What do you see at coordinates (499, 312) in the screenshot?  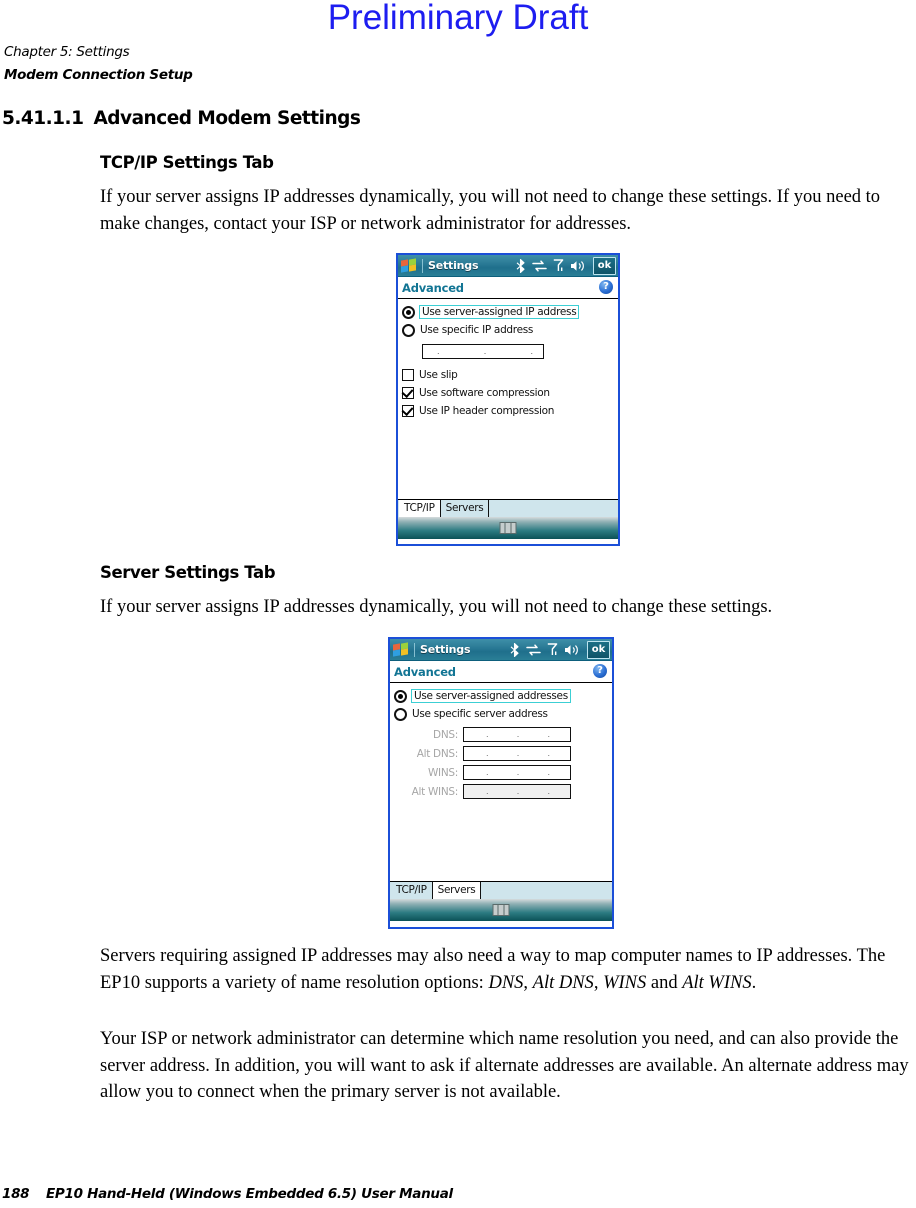 I see `radio-label-server-assigned-ip: Use server-assigned IP address` at bounding box center [499, 312].